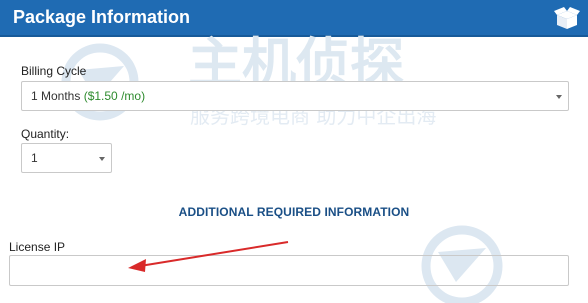 The width and height of the screenshot is (588, 303). What do you see at coordinates (295, 96) in the screenshot?
I see `billing-cycle-select: 1 Months ($1.50 /mo)` at bounding box center [295, 96].